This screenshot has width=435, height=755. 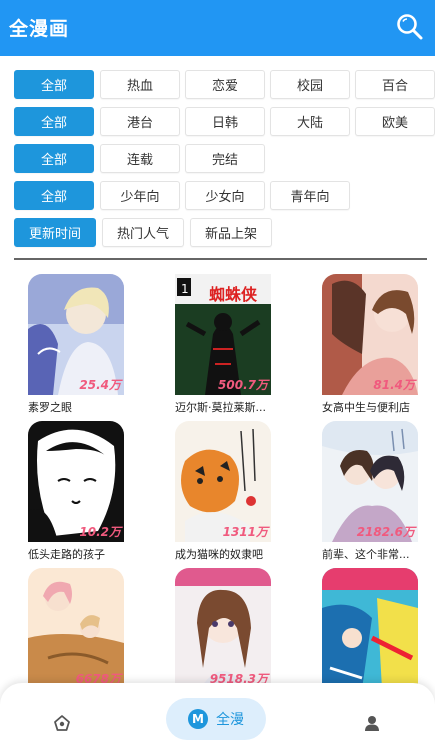 What do you see at coordinates (100, 532) in the screenshot?
I see `view-count: 10.2万` at bounding box center [100, 532].